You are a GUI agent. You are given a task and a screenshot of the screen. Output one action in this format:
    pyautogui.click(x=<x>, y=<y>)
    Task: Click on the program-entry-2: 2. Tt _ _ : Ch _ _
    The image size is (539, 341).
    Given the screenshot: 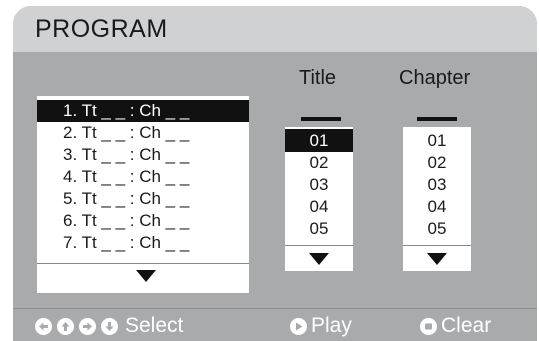 What is the action you would take?
    pyautogui.click(x=143, y=133)
    